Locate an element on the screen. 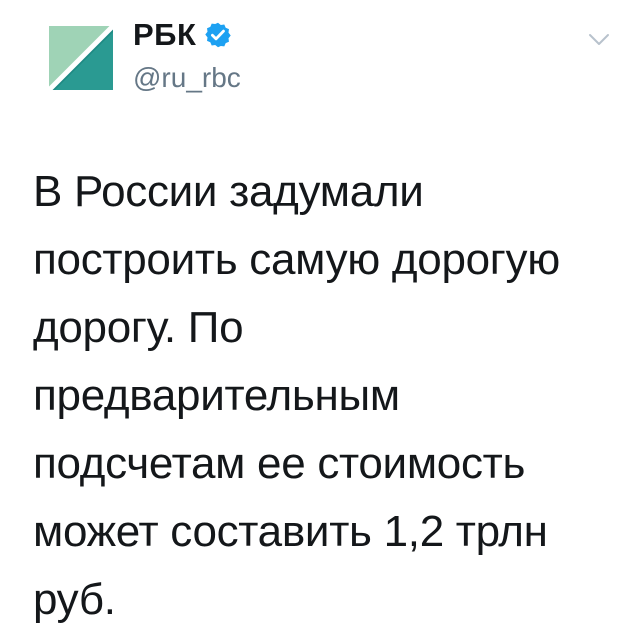  display-name: РБК is located at coordinates (164, 35).